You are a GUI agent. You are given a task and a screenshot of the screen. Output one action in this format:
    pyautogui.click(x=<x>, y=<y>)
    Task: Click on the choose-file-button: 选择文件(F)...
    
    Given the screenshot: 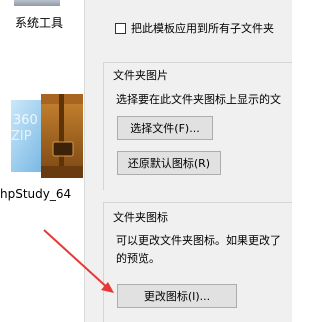 What is the action you would take?
    pyautogui.click(x=165, y=128)
    